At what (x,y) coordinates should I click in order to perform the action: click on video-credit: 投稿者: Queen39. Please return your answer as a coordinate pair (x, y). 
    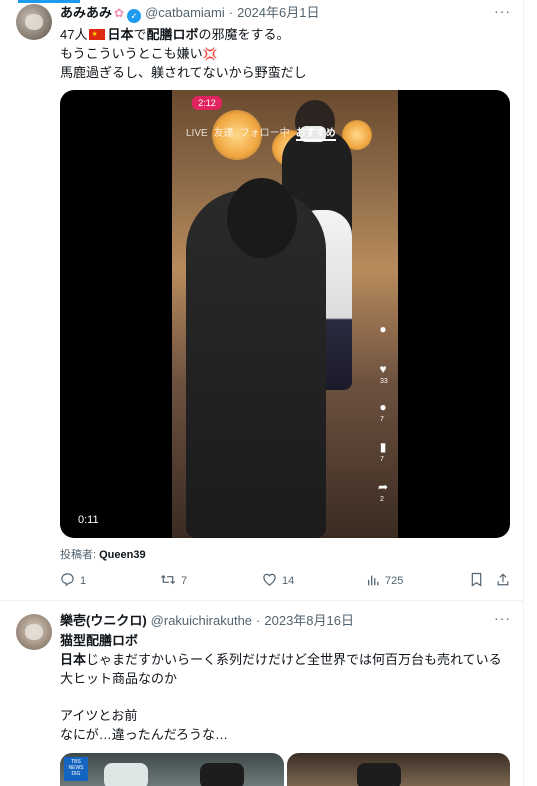
    Looking at the image, I should click on (103, 555).